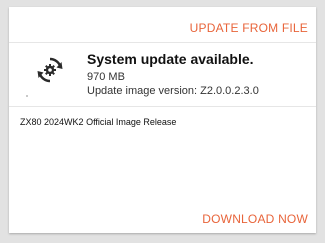  I want to click on download-now-button: DOWNLOAD NOW, so click(255, 219).